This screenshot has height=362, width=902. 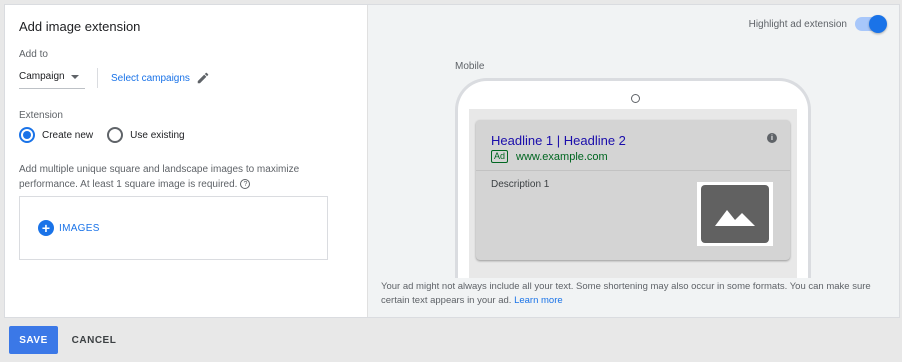 I want to click on highlight-extension-row: Highlight ad extension, so click(x=817, y=24).